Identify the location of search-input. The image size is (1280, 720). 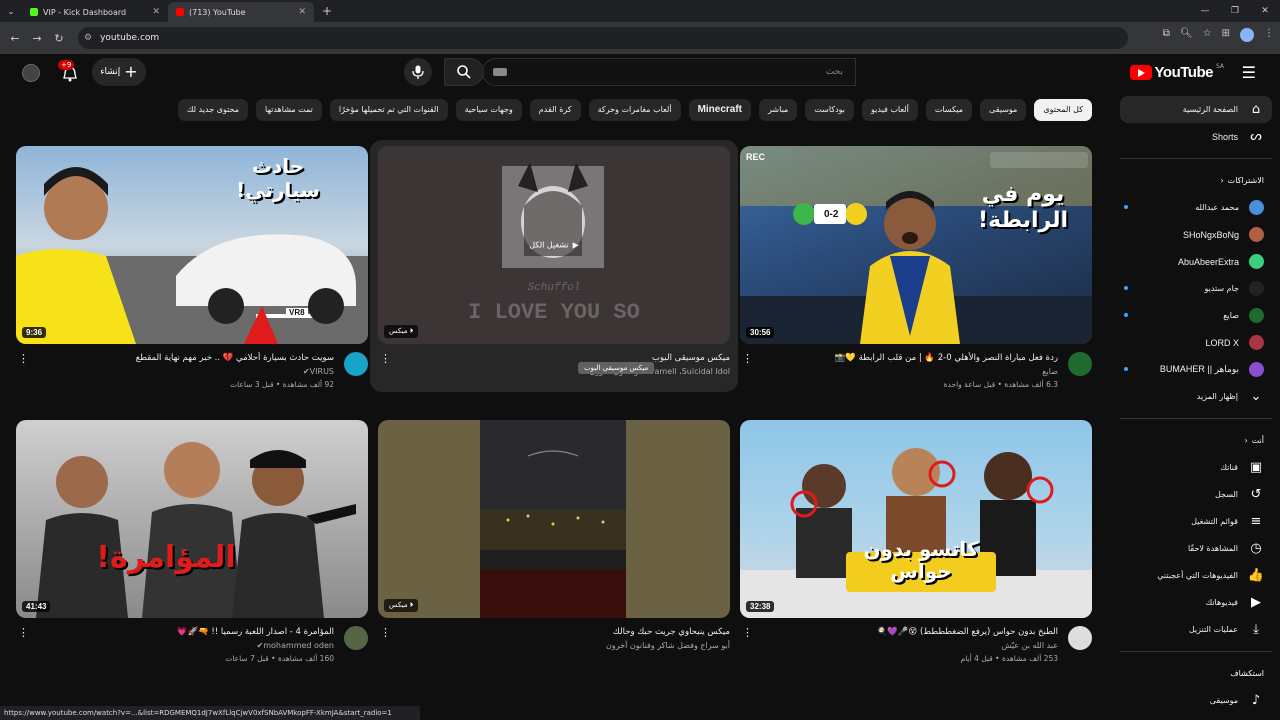
(693, 72).